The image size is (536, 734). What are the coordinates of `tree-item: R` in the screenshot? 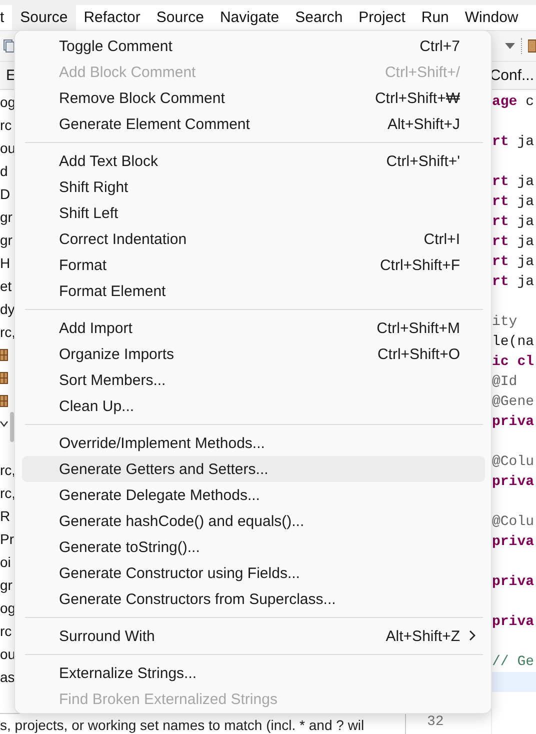 It's located at (5, 516).